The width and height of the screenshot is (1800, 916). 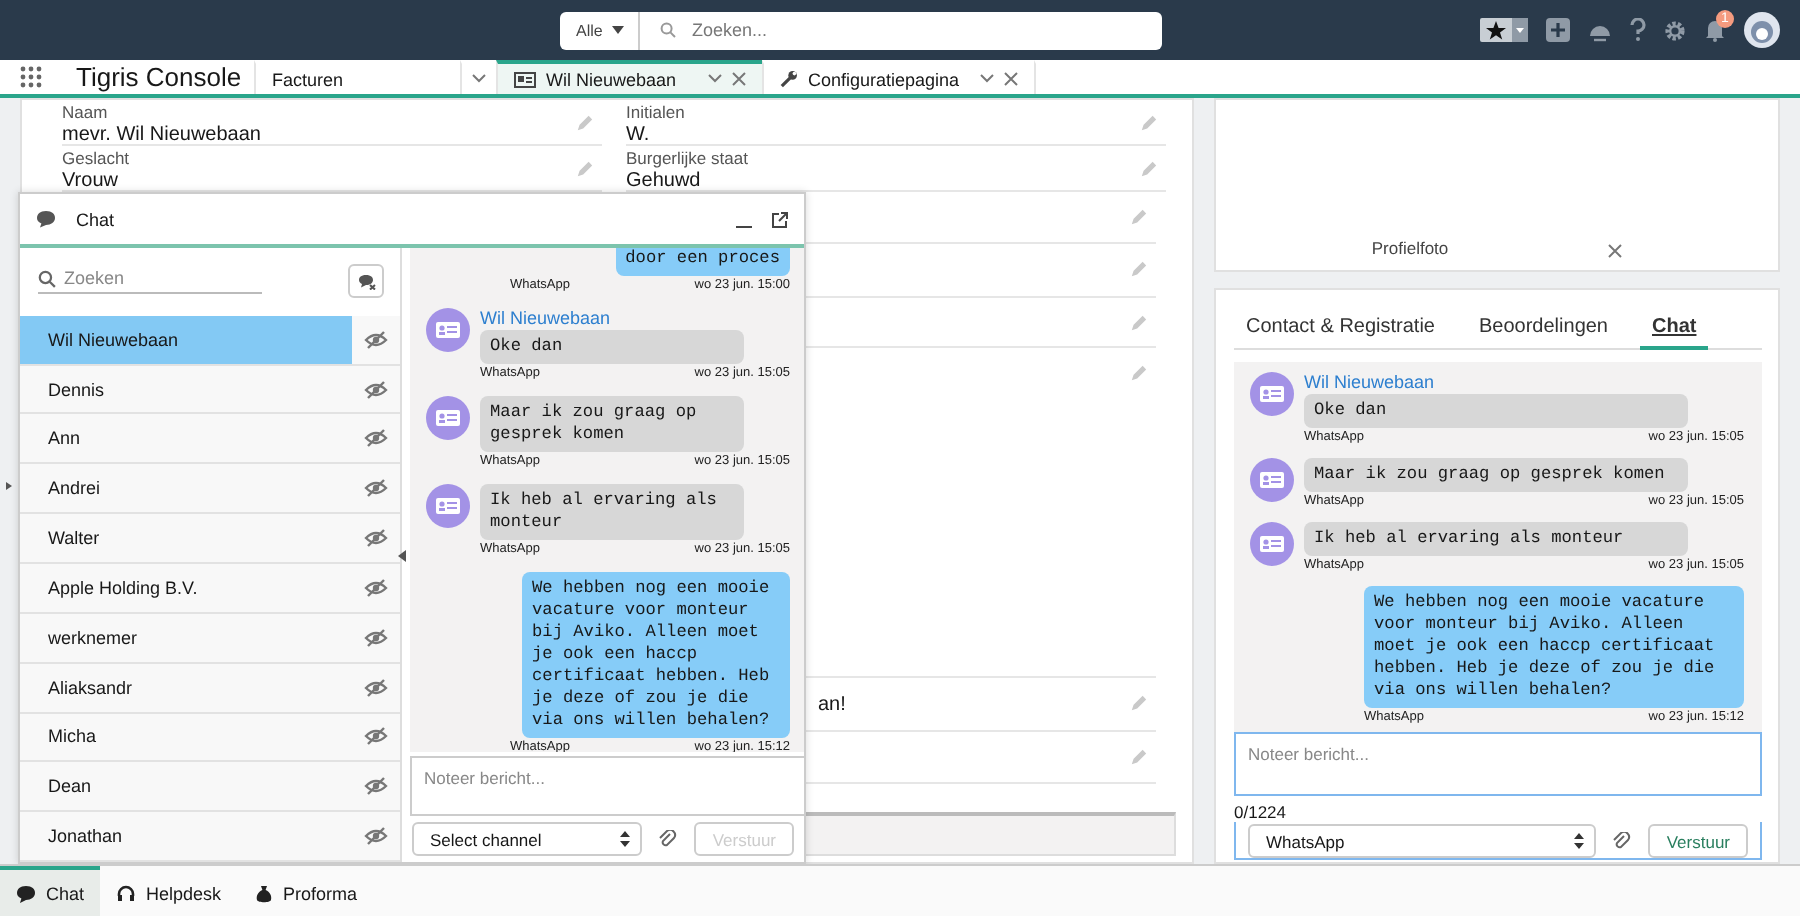 What do you see at coordinates (210, 738) in the screenshot?
I see `contact-item: Micha` at bounding box center [210, 738].